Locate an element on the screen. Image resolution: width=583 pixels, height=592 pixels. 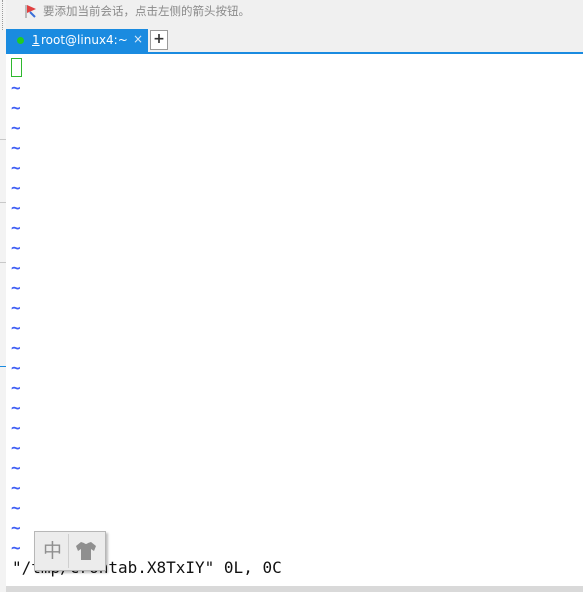
text-cursor is located at coordinates (16, 67).